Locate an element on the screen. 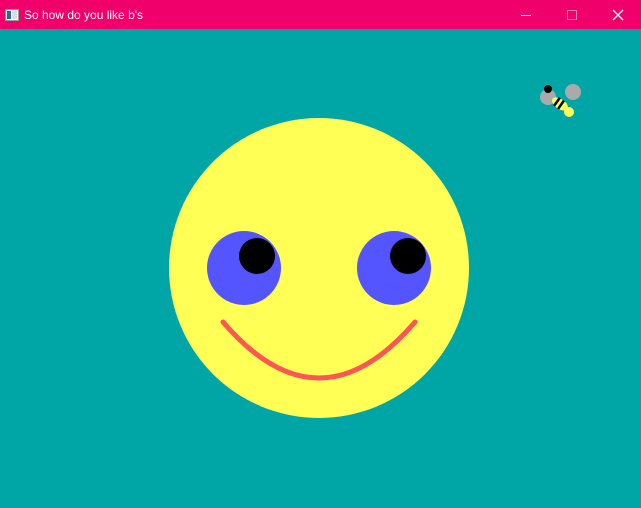 The width and height of the screenshot is (641, 508). right-eye-pupil is located at coordinates (408, 256).